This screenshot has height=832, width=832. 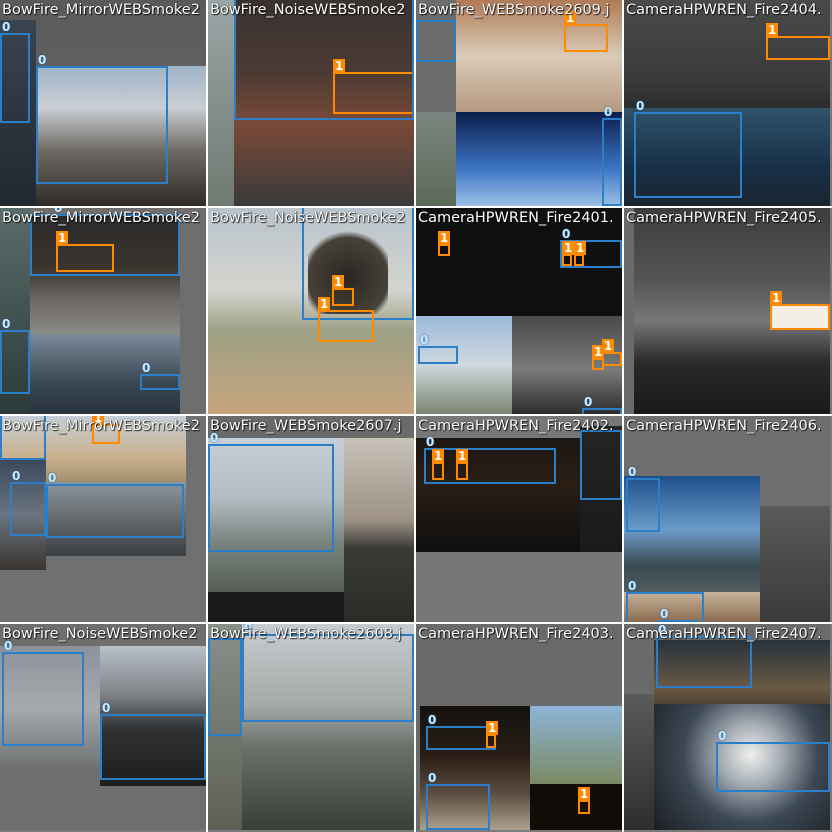 What do you see at coordinates (727, 727) in the screenshot?
I see `tile-16: 0 0 CameraHPWREN_Fire2407.` at bounding box center [727, 727].